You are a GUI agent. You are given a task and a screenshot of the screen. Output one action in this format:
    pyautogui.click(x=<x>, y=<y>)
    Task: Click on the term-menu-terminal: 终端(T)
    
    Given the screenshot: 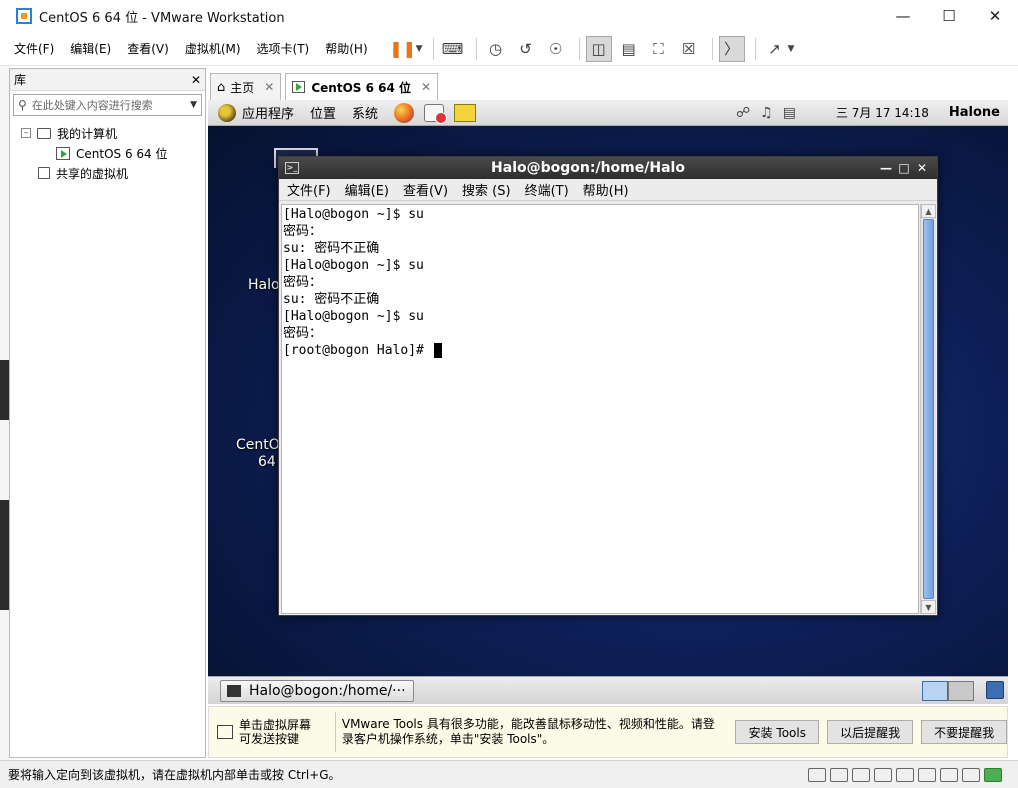 What is the action you would take?
    pyautogui.click(x=547, y=189)
    